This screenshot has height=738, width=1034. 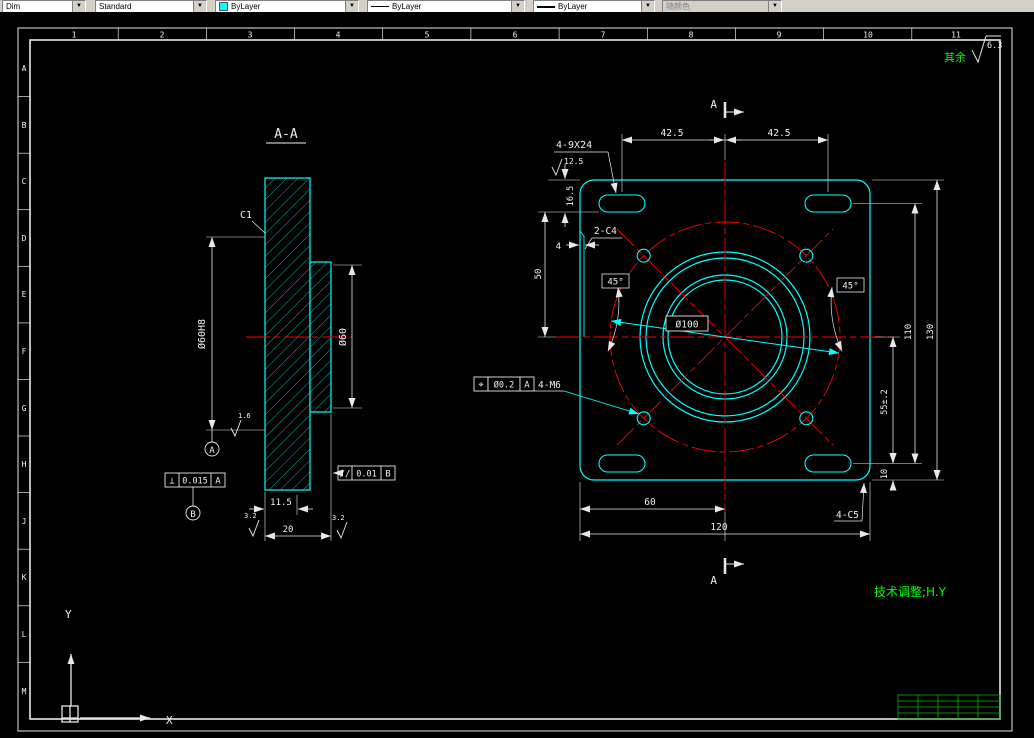 I want to click on zone-letter: L, so click(x=24, y=634).